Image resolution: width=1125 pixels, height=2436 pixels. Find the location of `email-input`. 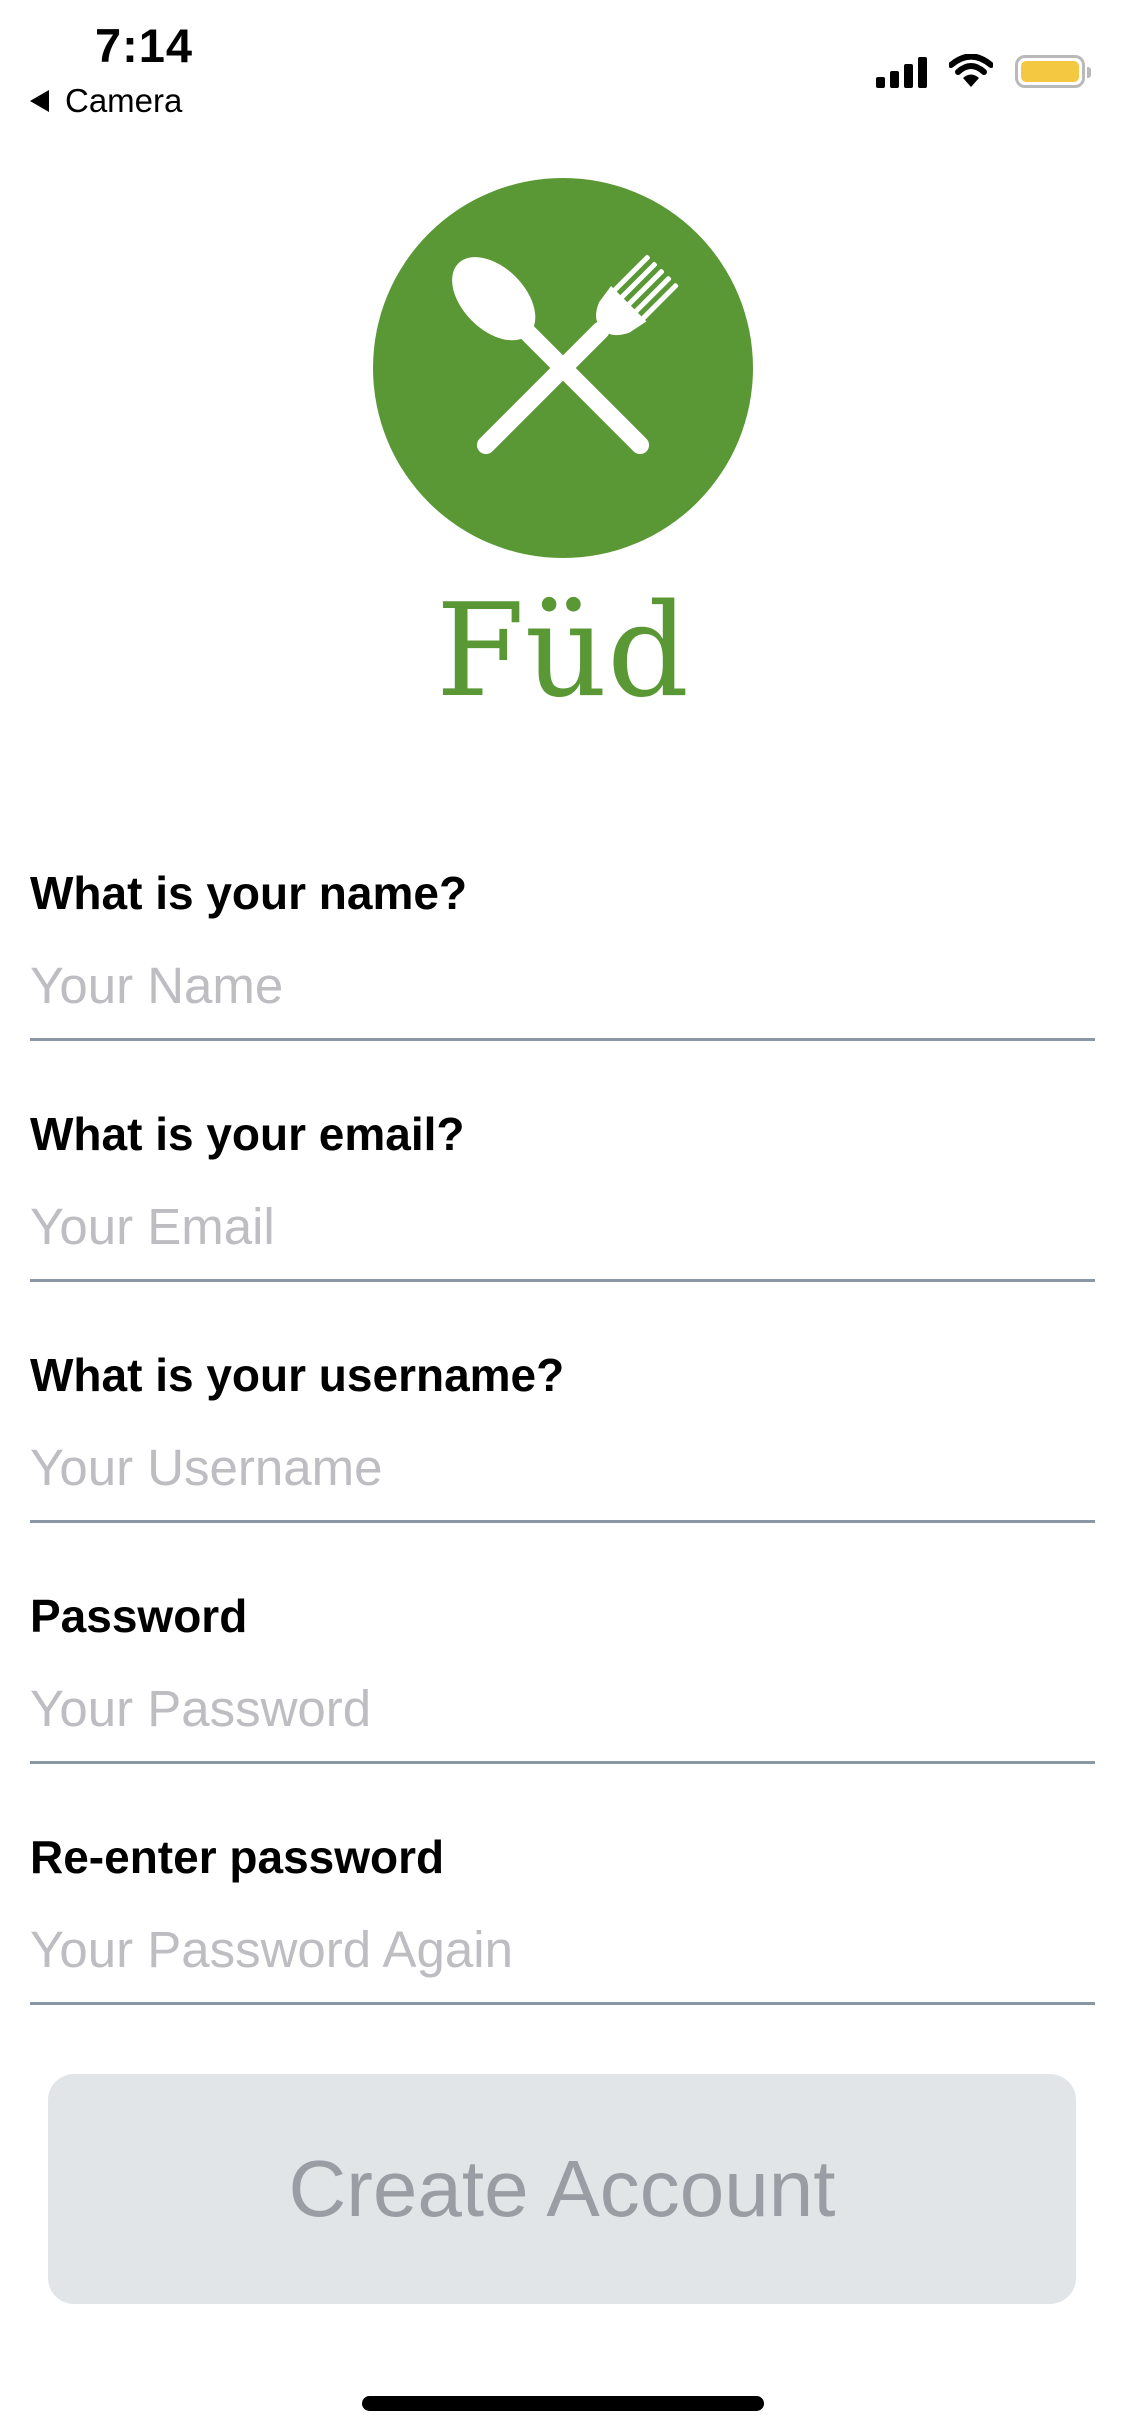

email-input is located at coordinates (530, 1226).